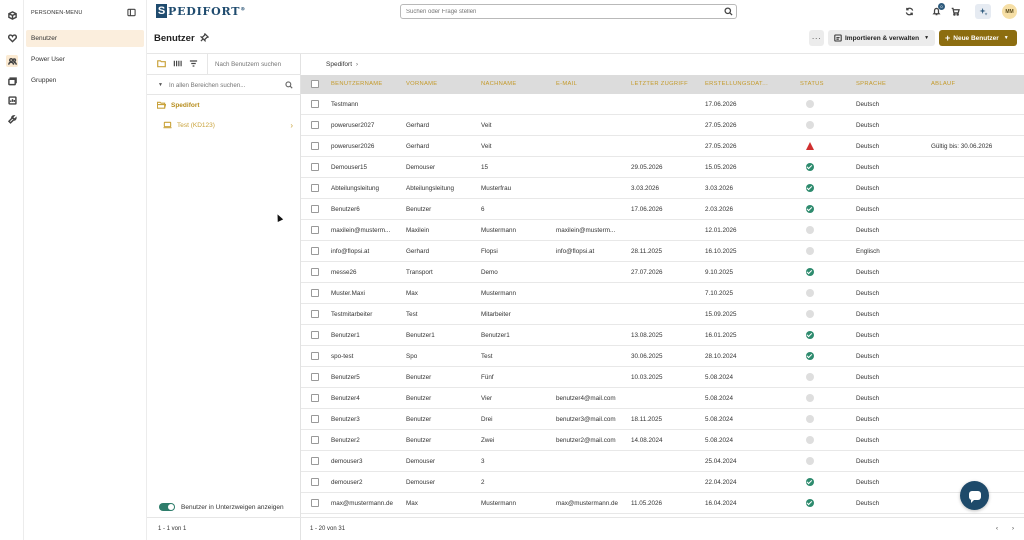 This screenshot has width=1024, height=540. What do you see at coordinates (662, 104) in the screenshot?
I see `table-row: Testmann 17.06.2026 Deutsch` at bounding box center [662, 104].